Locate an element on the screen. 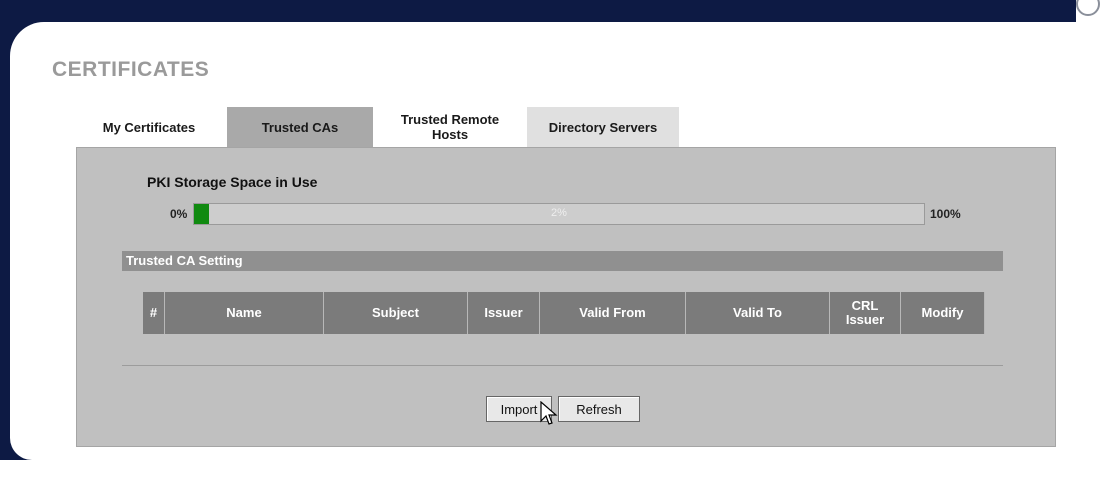 The image size is (1106, 482). pki-storage-title: PKI Storage Space in Use is located at coordinates (232, 182).